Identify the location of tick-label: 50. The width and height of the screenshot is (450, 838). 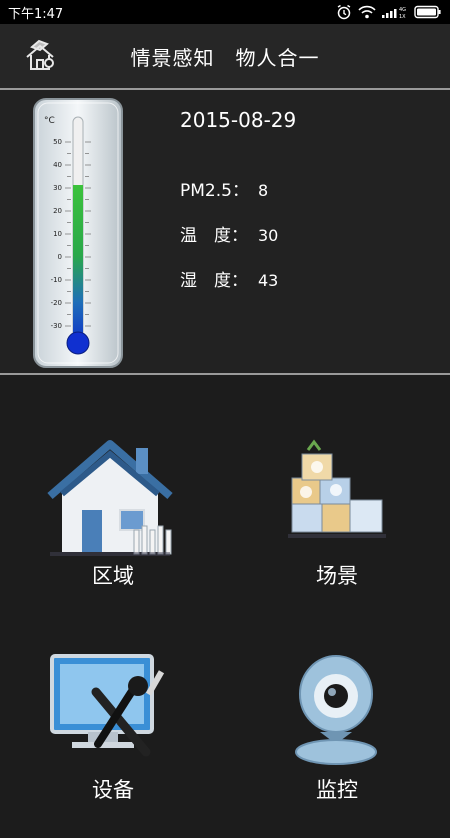
(57, 142).